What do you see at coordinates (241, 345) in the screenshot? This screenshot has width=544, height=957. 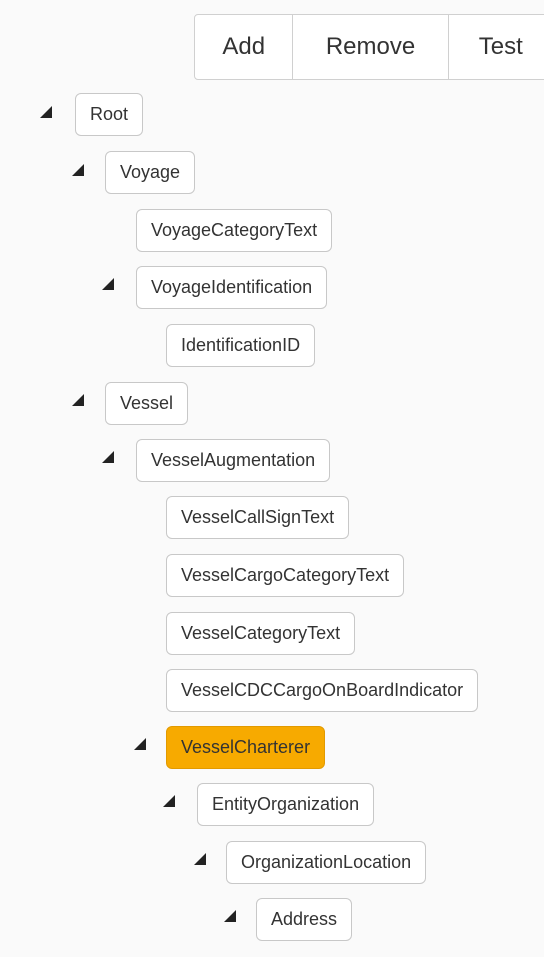 I see `tree-node-identification-id: IdentificationID` at bounding box center [241, 345].